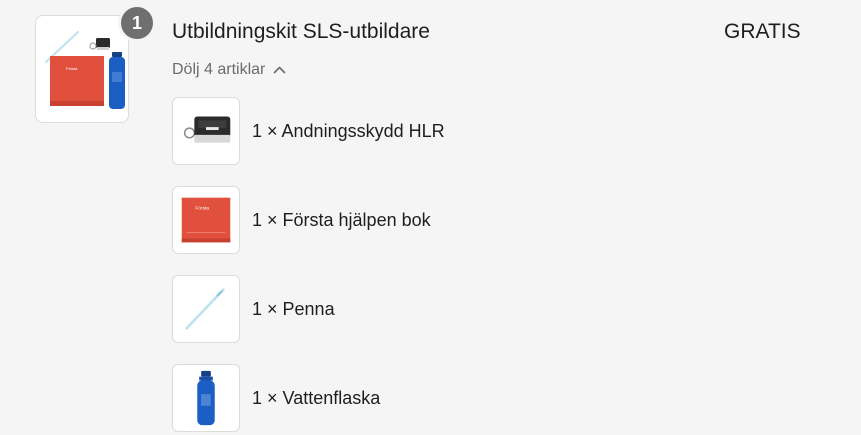  I want to click on component-thumbnail: Första, so click(206, 220).